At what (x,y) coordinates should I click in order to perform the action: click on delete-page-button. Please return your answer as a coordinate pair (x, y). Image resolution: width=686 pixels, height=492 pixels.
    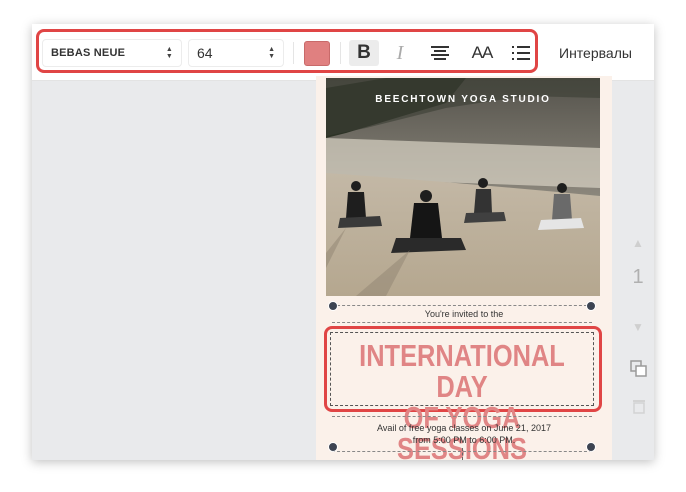
    Looking at the image, I should click on (639, 408).